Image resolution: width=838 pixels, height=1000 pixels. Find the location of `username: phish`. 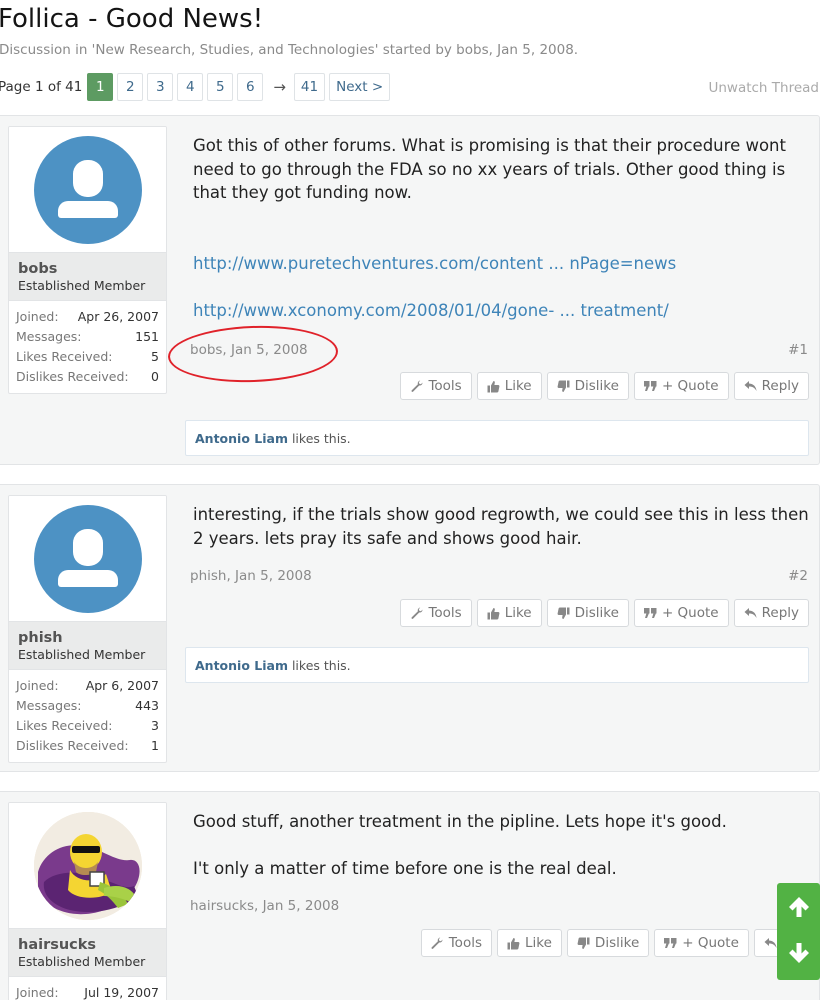

username: phish is located at coordinates (87, 638).